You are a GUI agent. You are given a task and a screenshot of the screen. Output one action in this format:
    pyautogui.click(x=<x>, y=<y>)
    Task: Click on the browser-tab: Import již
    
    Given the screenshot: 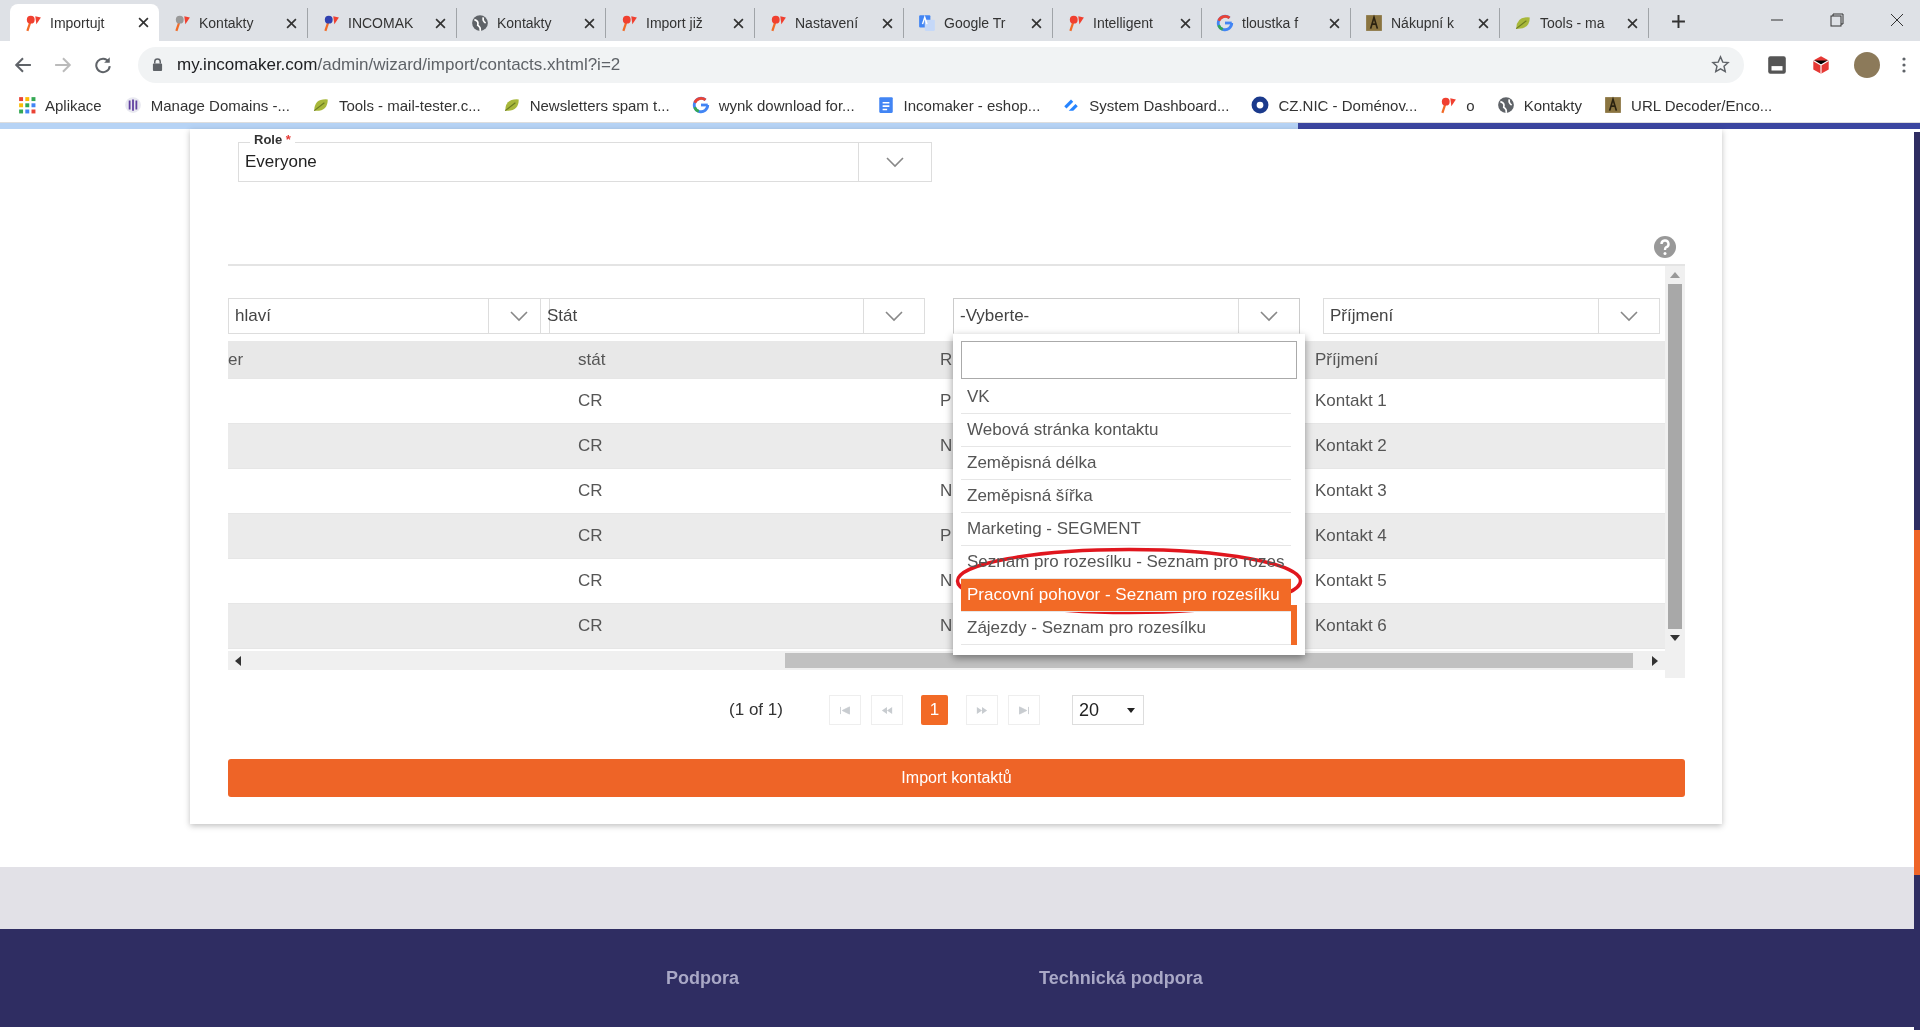 What is the action you would take?
    pyautogui.click(x=680, y=23)
    